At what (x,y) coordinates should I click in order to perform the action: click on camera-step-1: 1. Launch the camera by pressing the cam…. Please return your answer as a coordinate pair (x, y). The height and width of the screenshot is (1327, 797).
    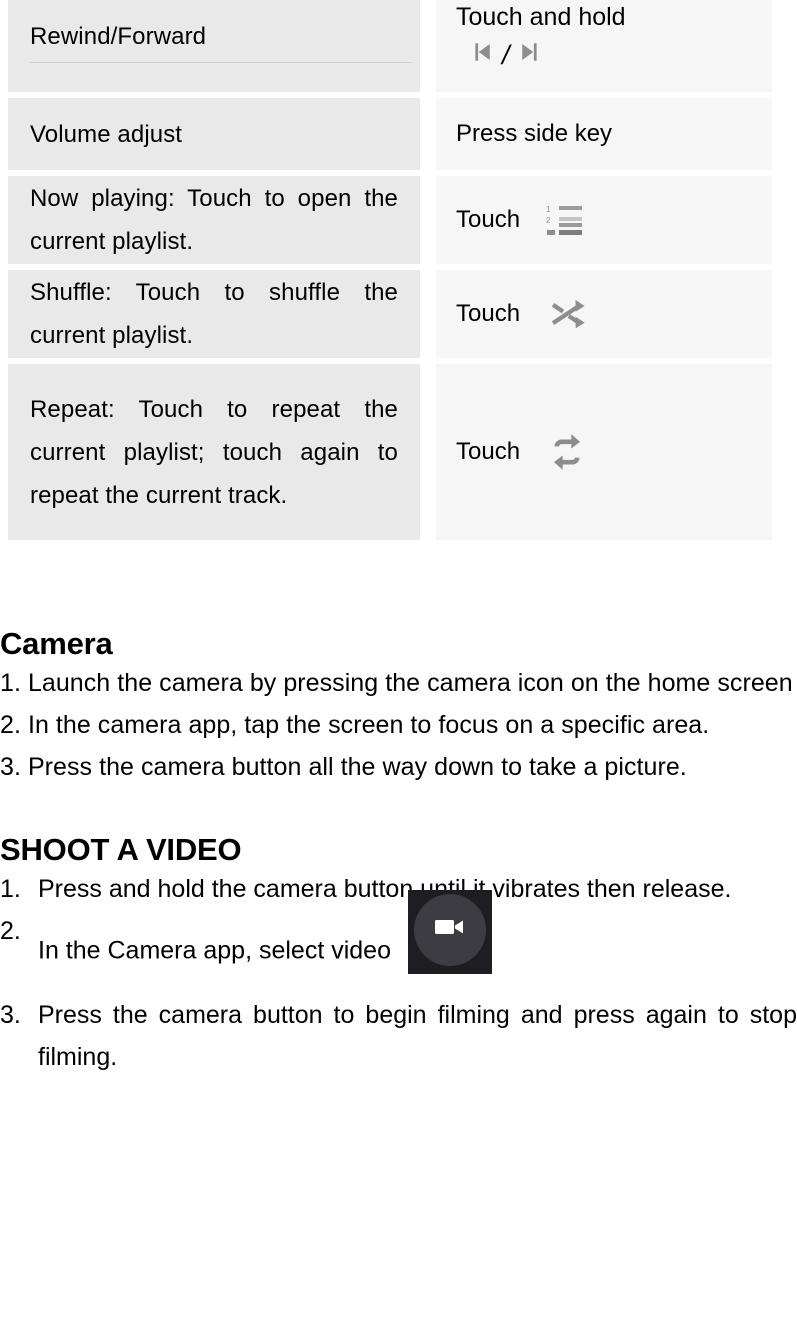
    Looking at the image, I should click on (396, 683).